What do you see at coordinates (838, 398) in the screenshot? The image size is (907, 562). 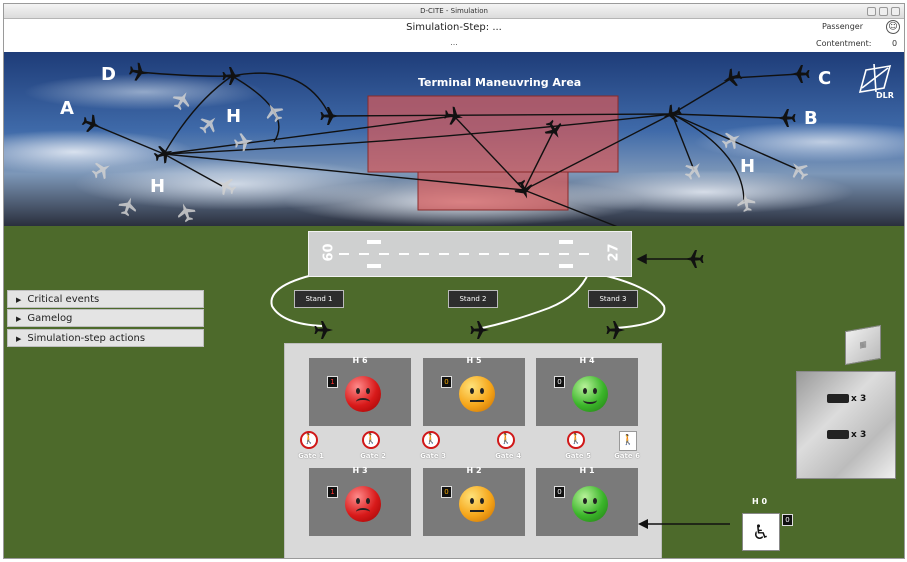 I see `bus-icon` at bounding box center [838, 398].